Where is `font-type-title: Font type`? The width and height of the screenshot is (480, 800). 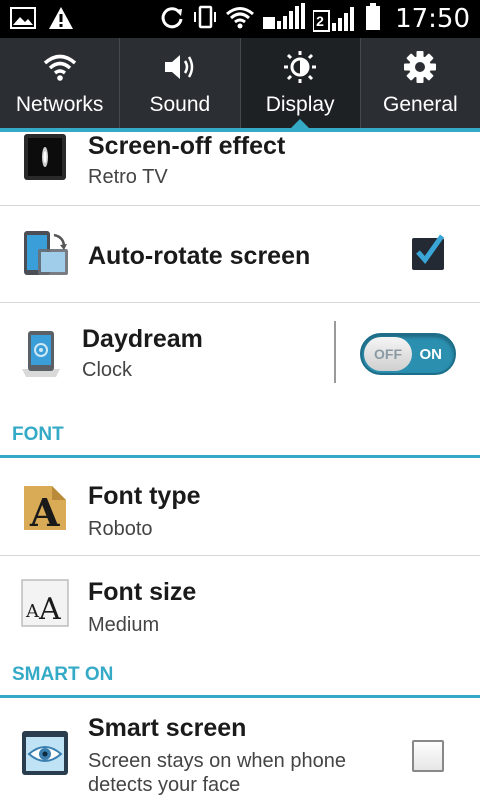 font-type-title: Font type is located at coordinates (144, 496).